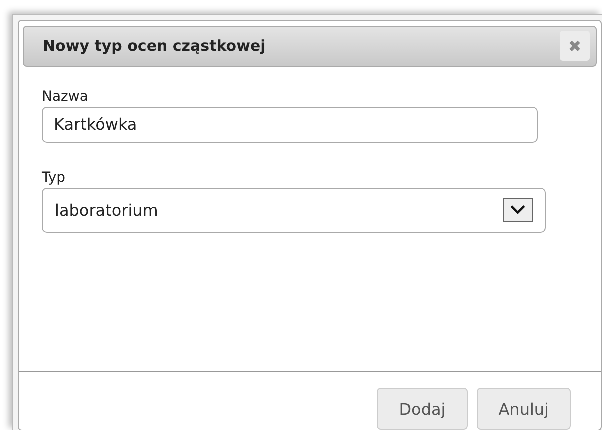  I want to click on add-button: Dodaj, so click(422, 409).